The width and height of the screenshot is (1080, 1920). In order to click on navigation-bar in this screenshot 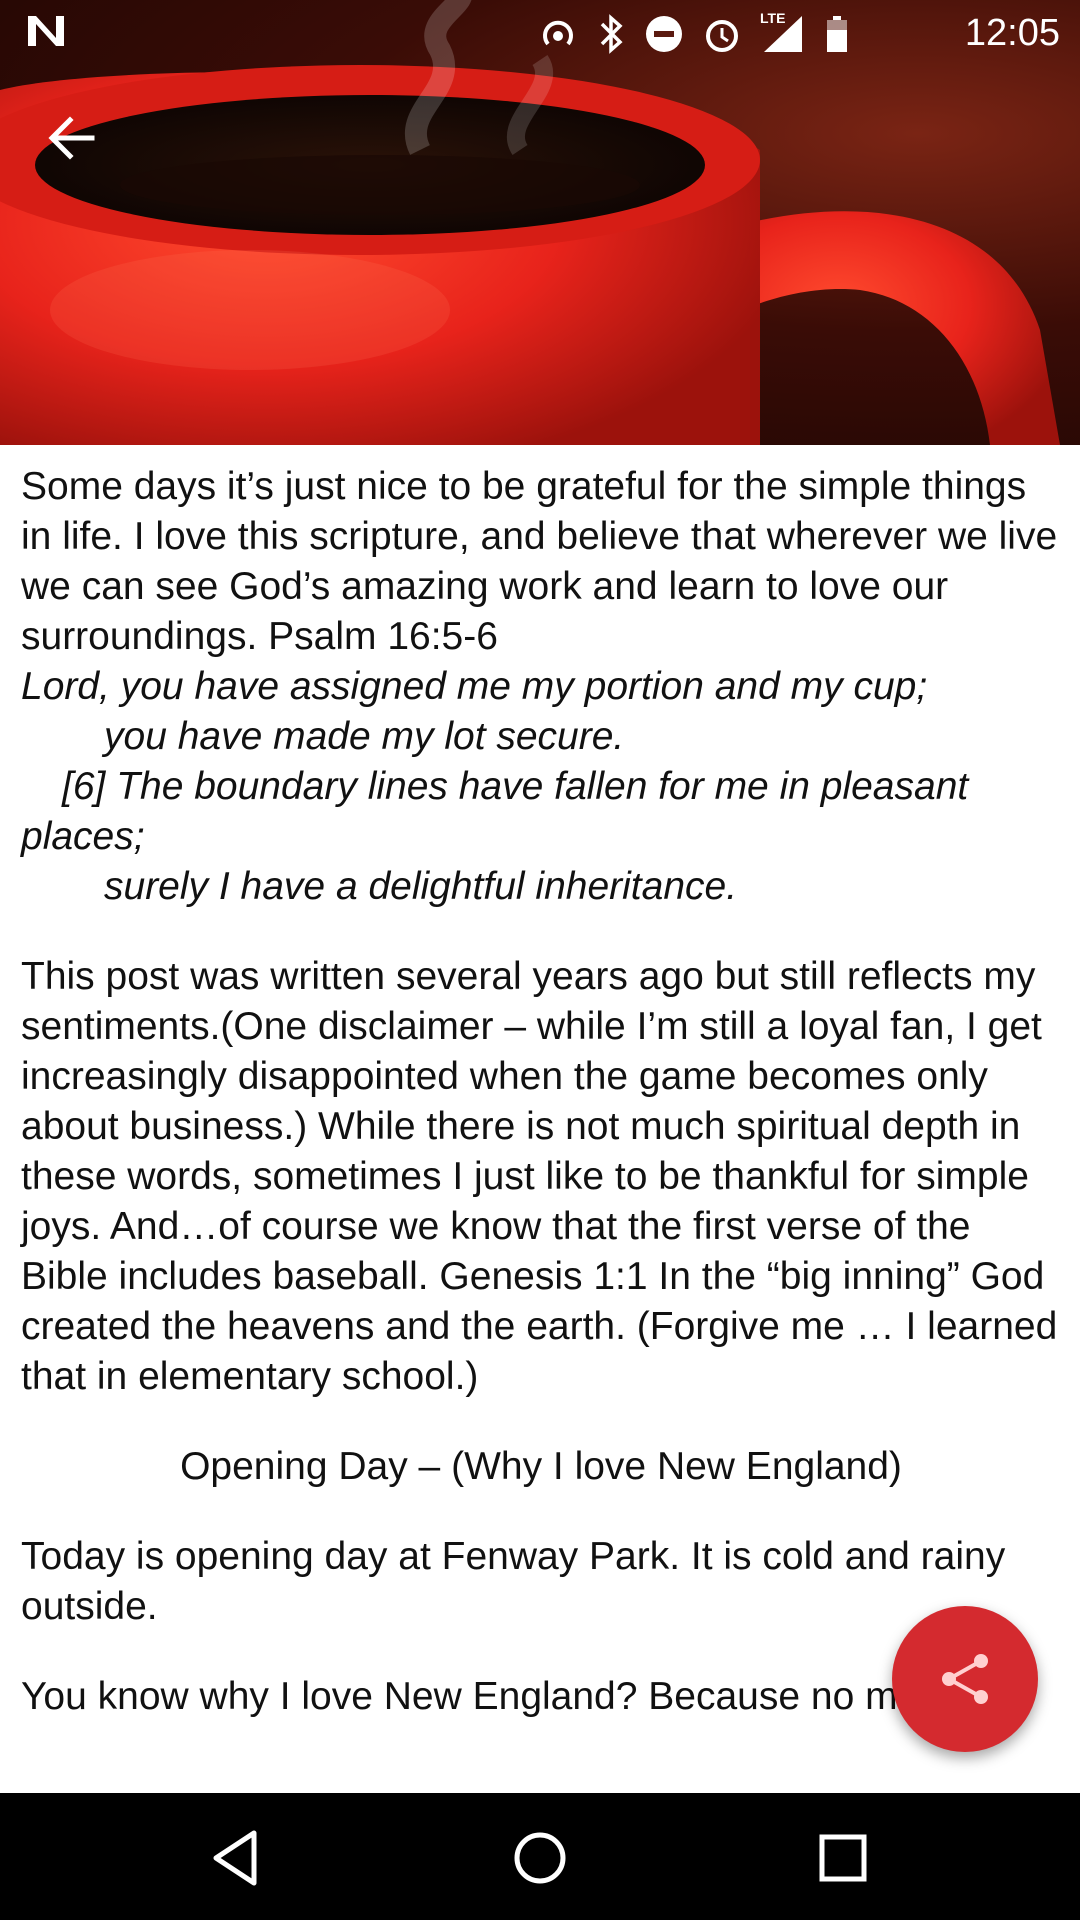, I will do `click(540, 1856)`.